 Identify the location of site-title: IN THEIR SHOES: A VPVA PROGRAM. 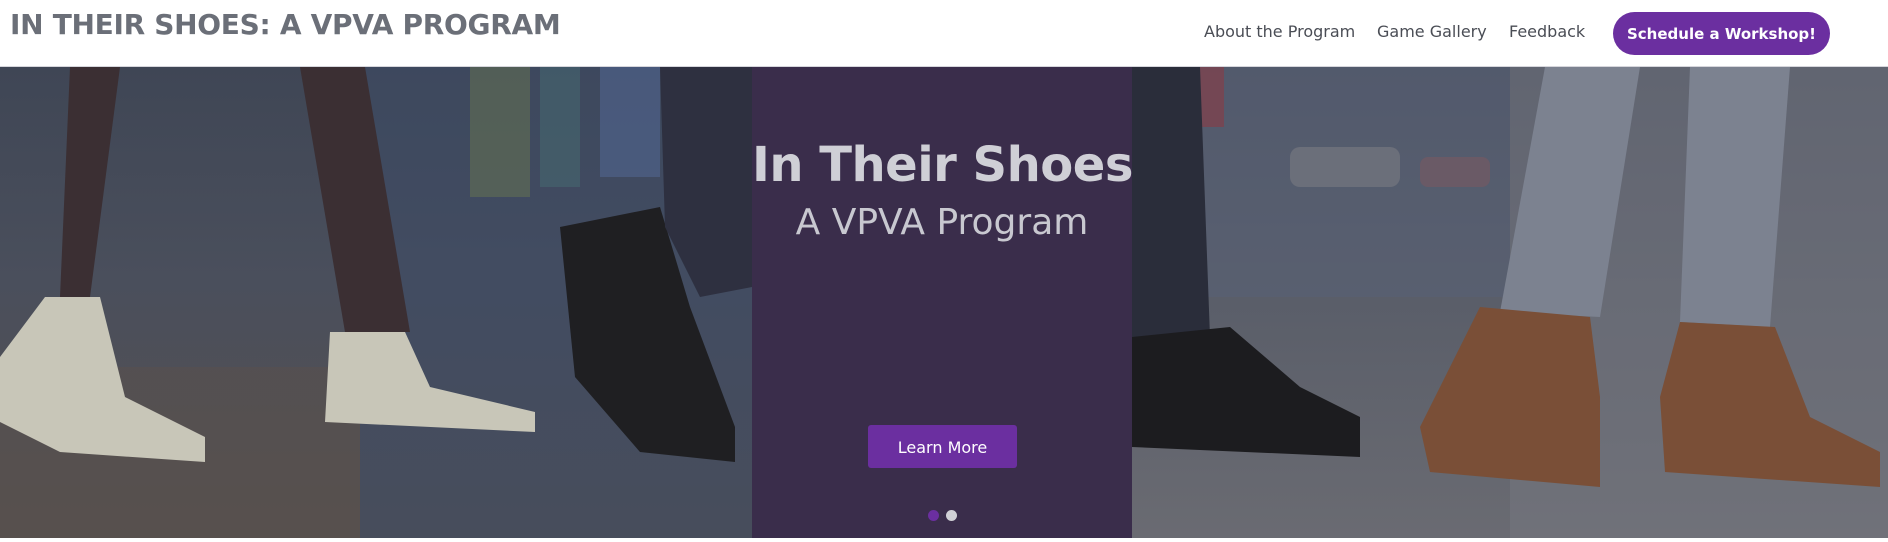
(285, 24).